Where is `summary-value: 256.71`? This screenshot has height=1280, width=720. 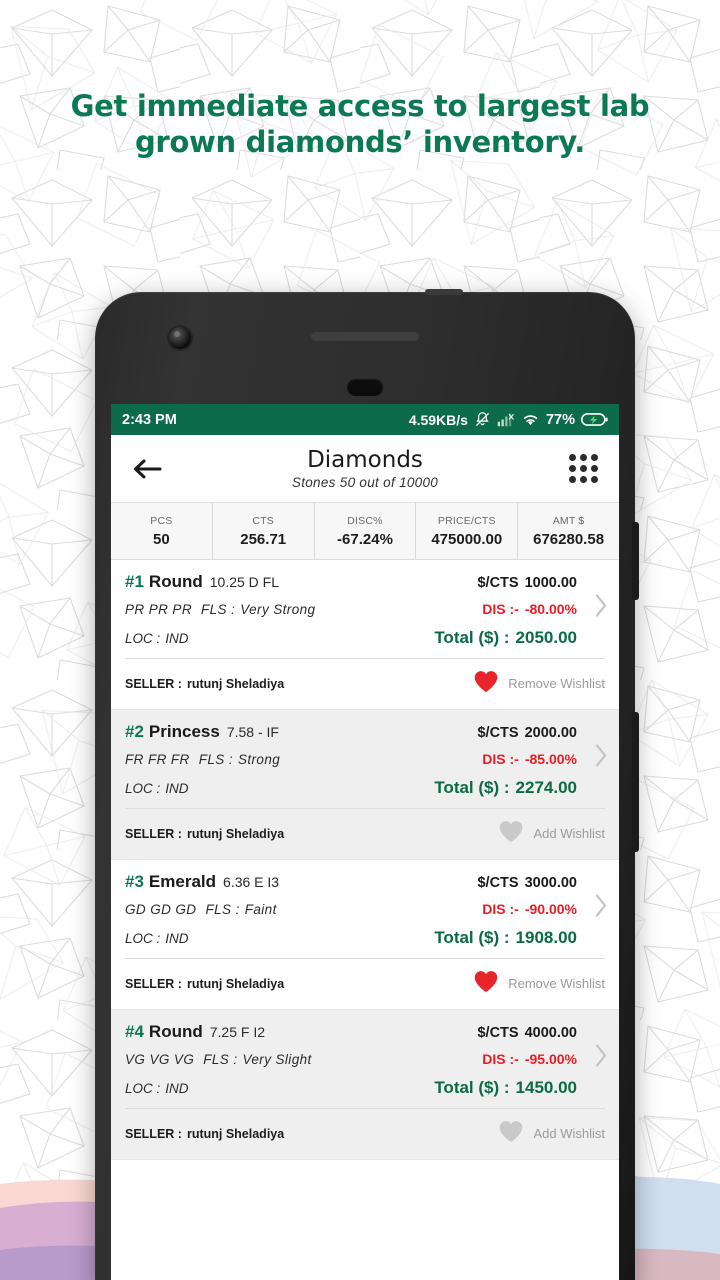 summary-value: 256.71 is located at coordinates (263, 539).